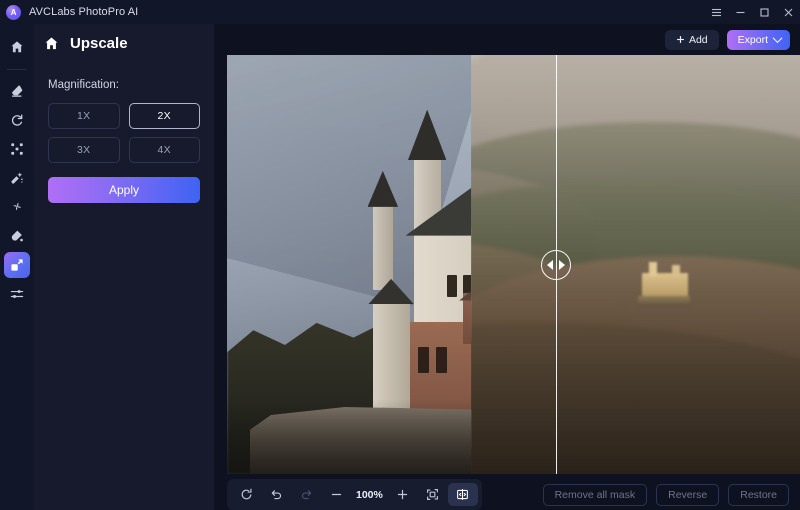 The width and height of the screenshot is (800, 510). I want to click on window-controls, so click(752, 12).